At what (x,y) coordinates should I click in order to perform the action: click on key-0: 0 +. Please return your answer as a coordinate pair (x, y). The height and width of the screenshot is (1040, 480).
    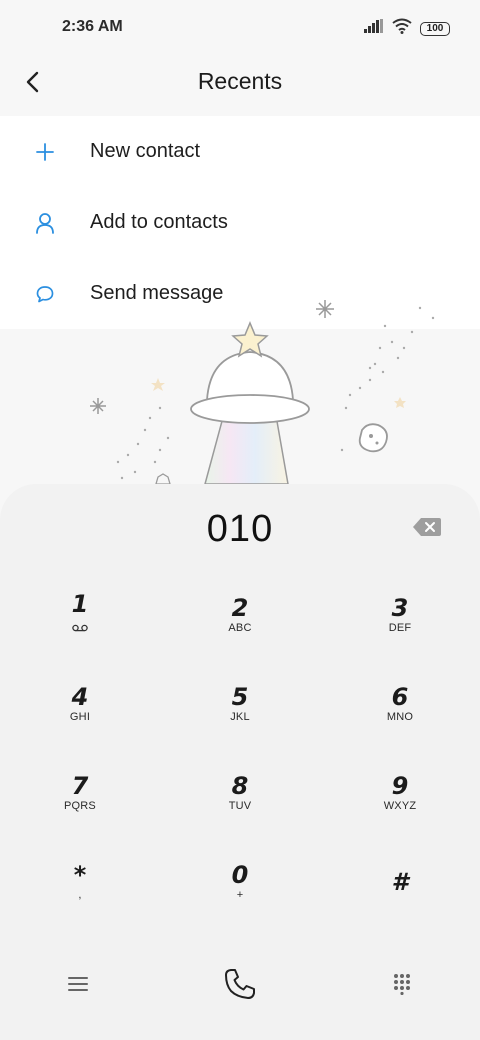
    Looking at the image, I should click on (240, 881).